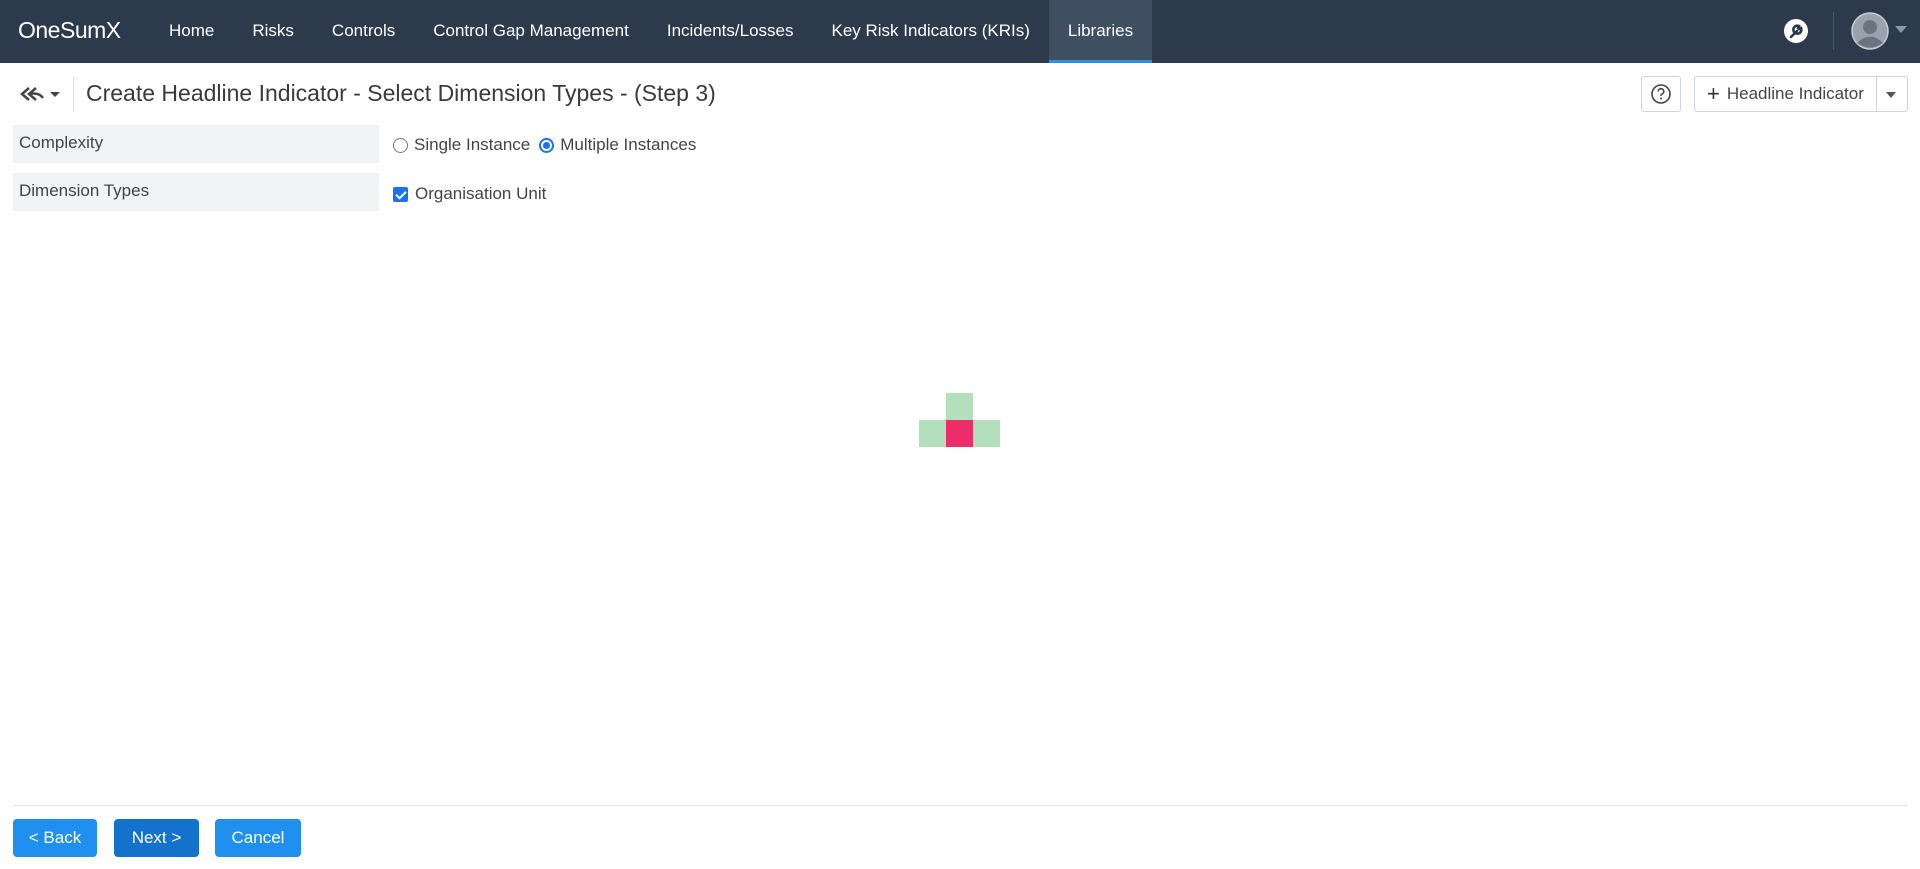  What do you see at coordinates (472, 145) in the screenshot?
I see `single-instance-label: Single Instance` at bounding box center [472, 145].